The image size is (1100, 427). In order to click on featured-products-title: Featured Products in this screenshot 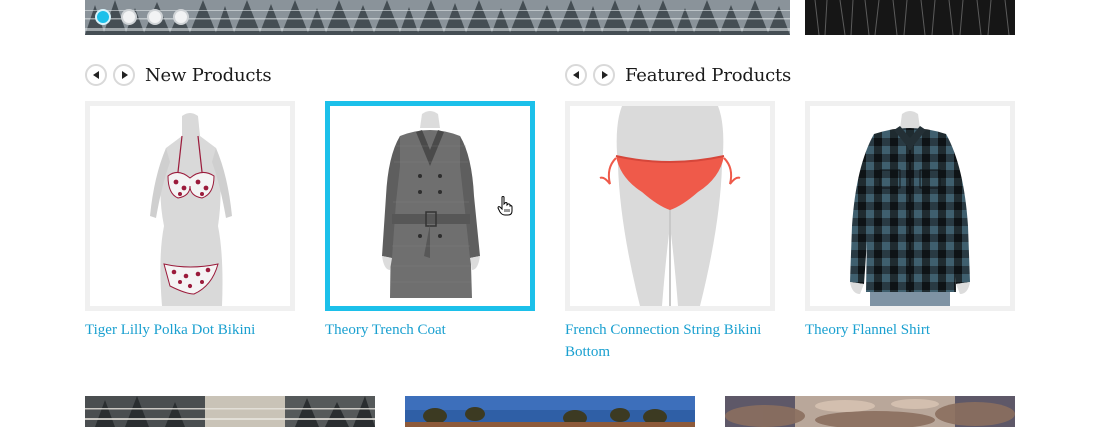, I will do `click(708, 75)`.